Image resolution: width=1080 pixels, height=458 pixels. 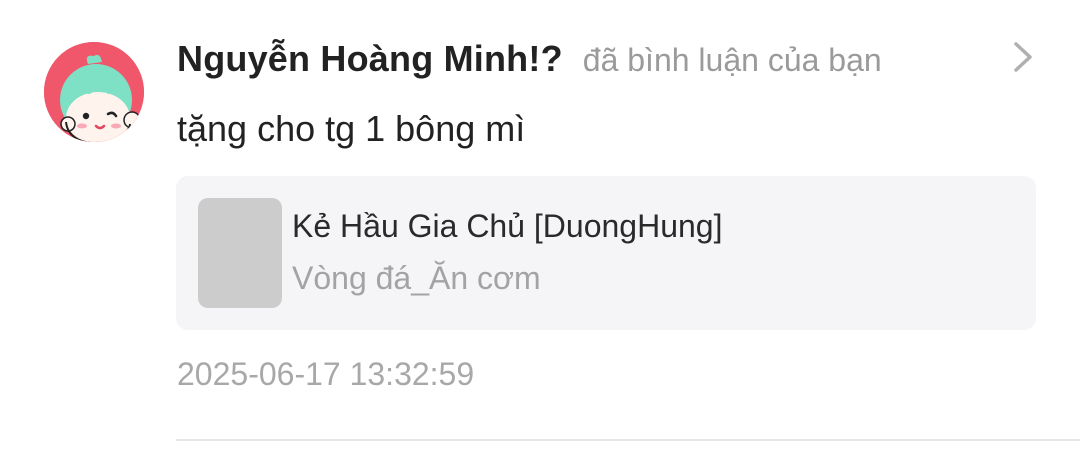 I want to click on book-cover-image, so click(x=240, y=253).